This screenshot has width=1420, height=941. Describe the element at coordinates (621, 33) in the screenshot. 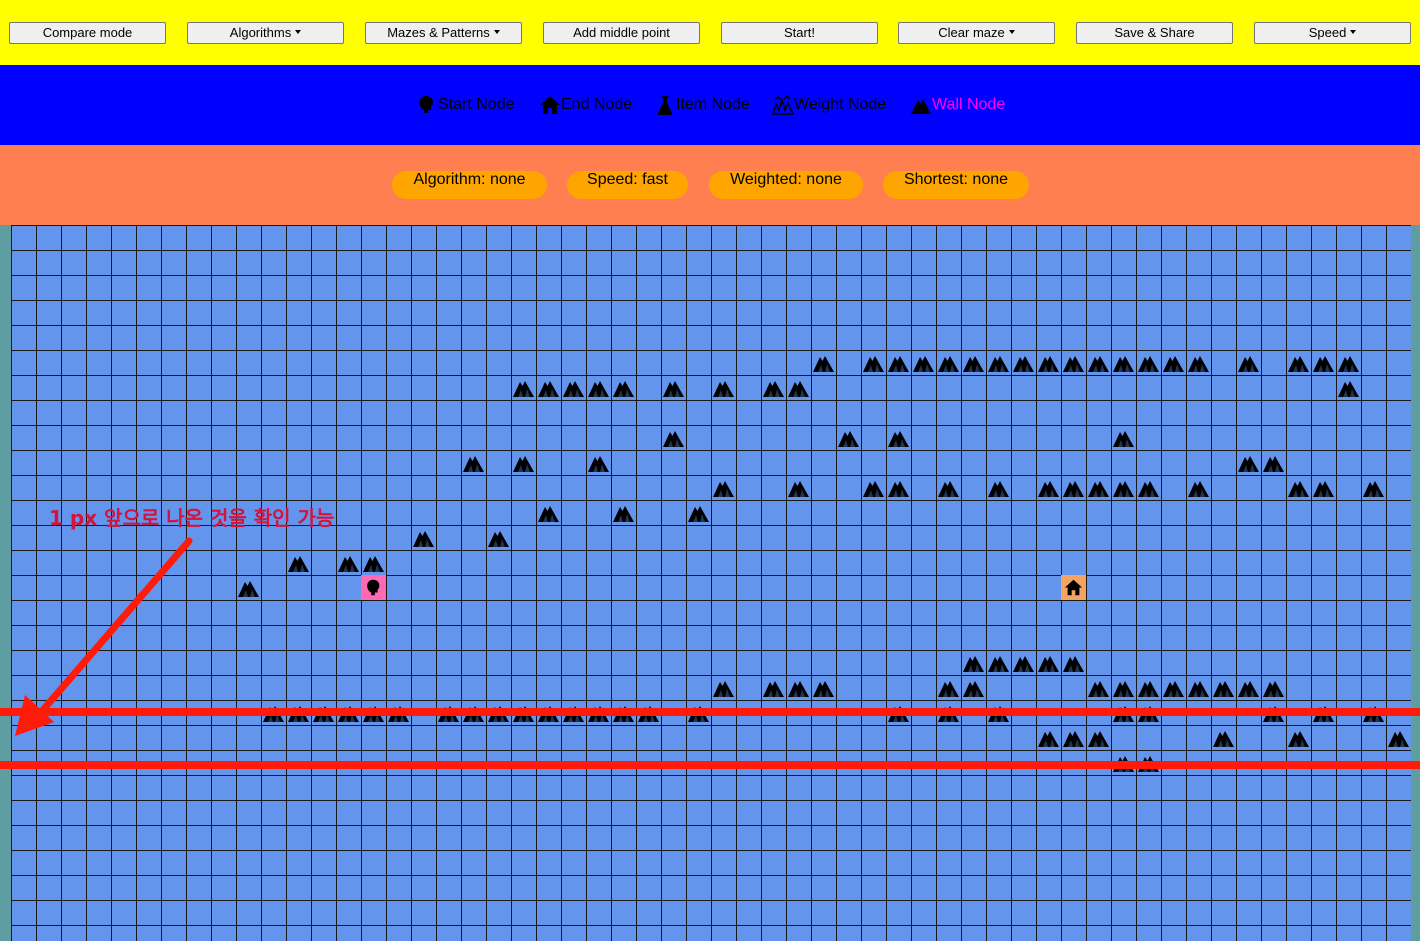

I see `add-middle-point-button: Add middle point` at that location.